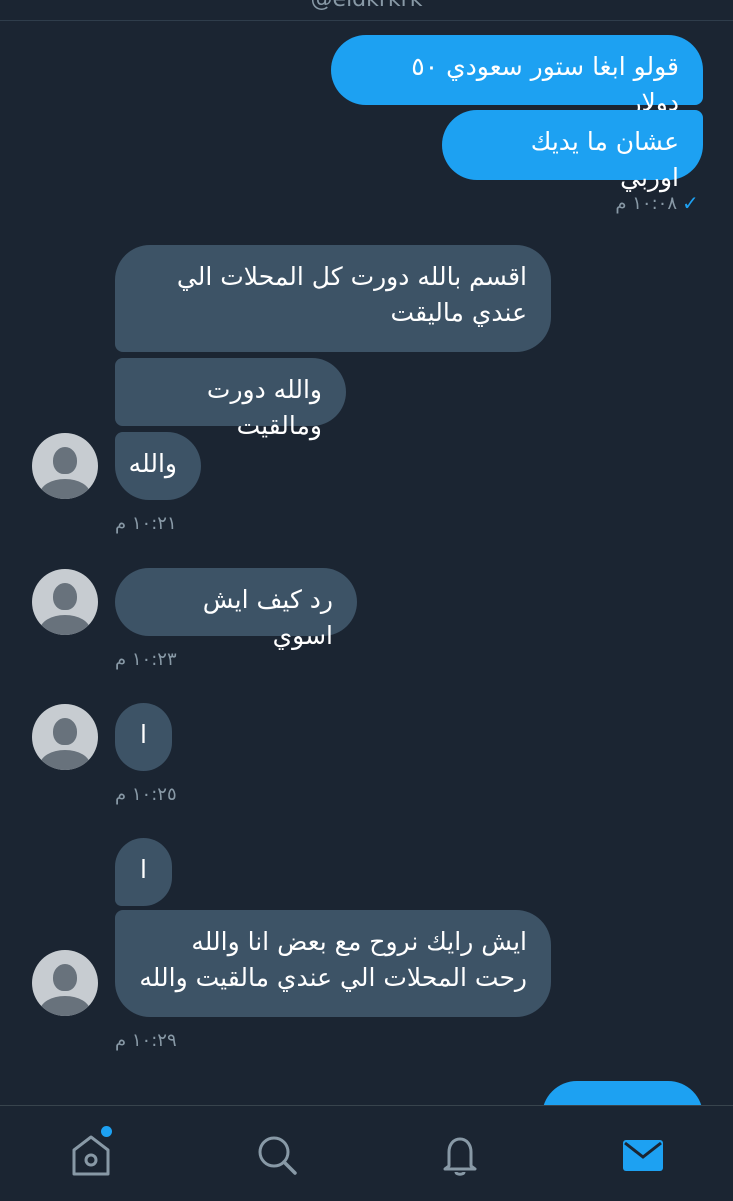  I want to click on message-timestamp: ١٠:٠٨ م, so click(646, 203).